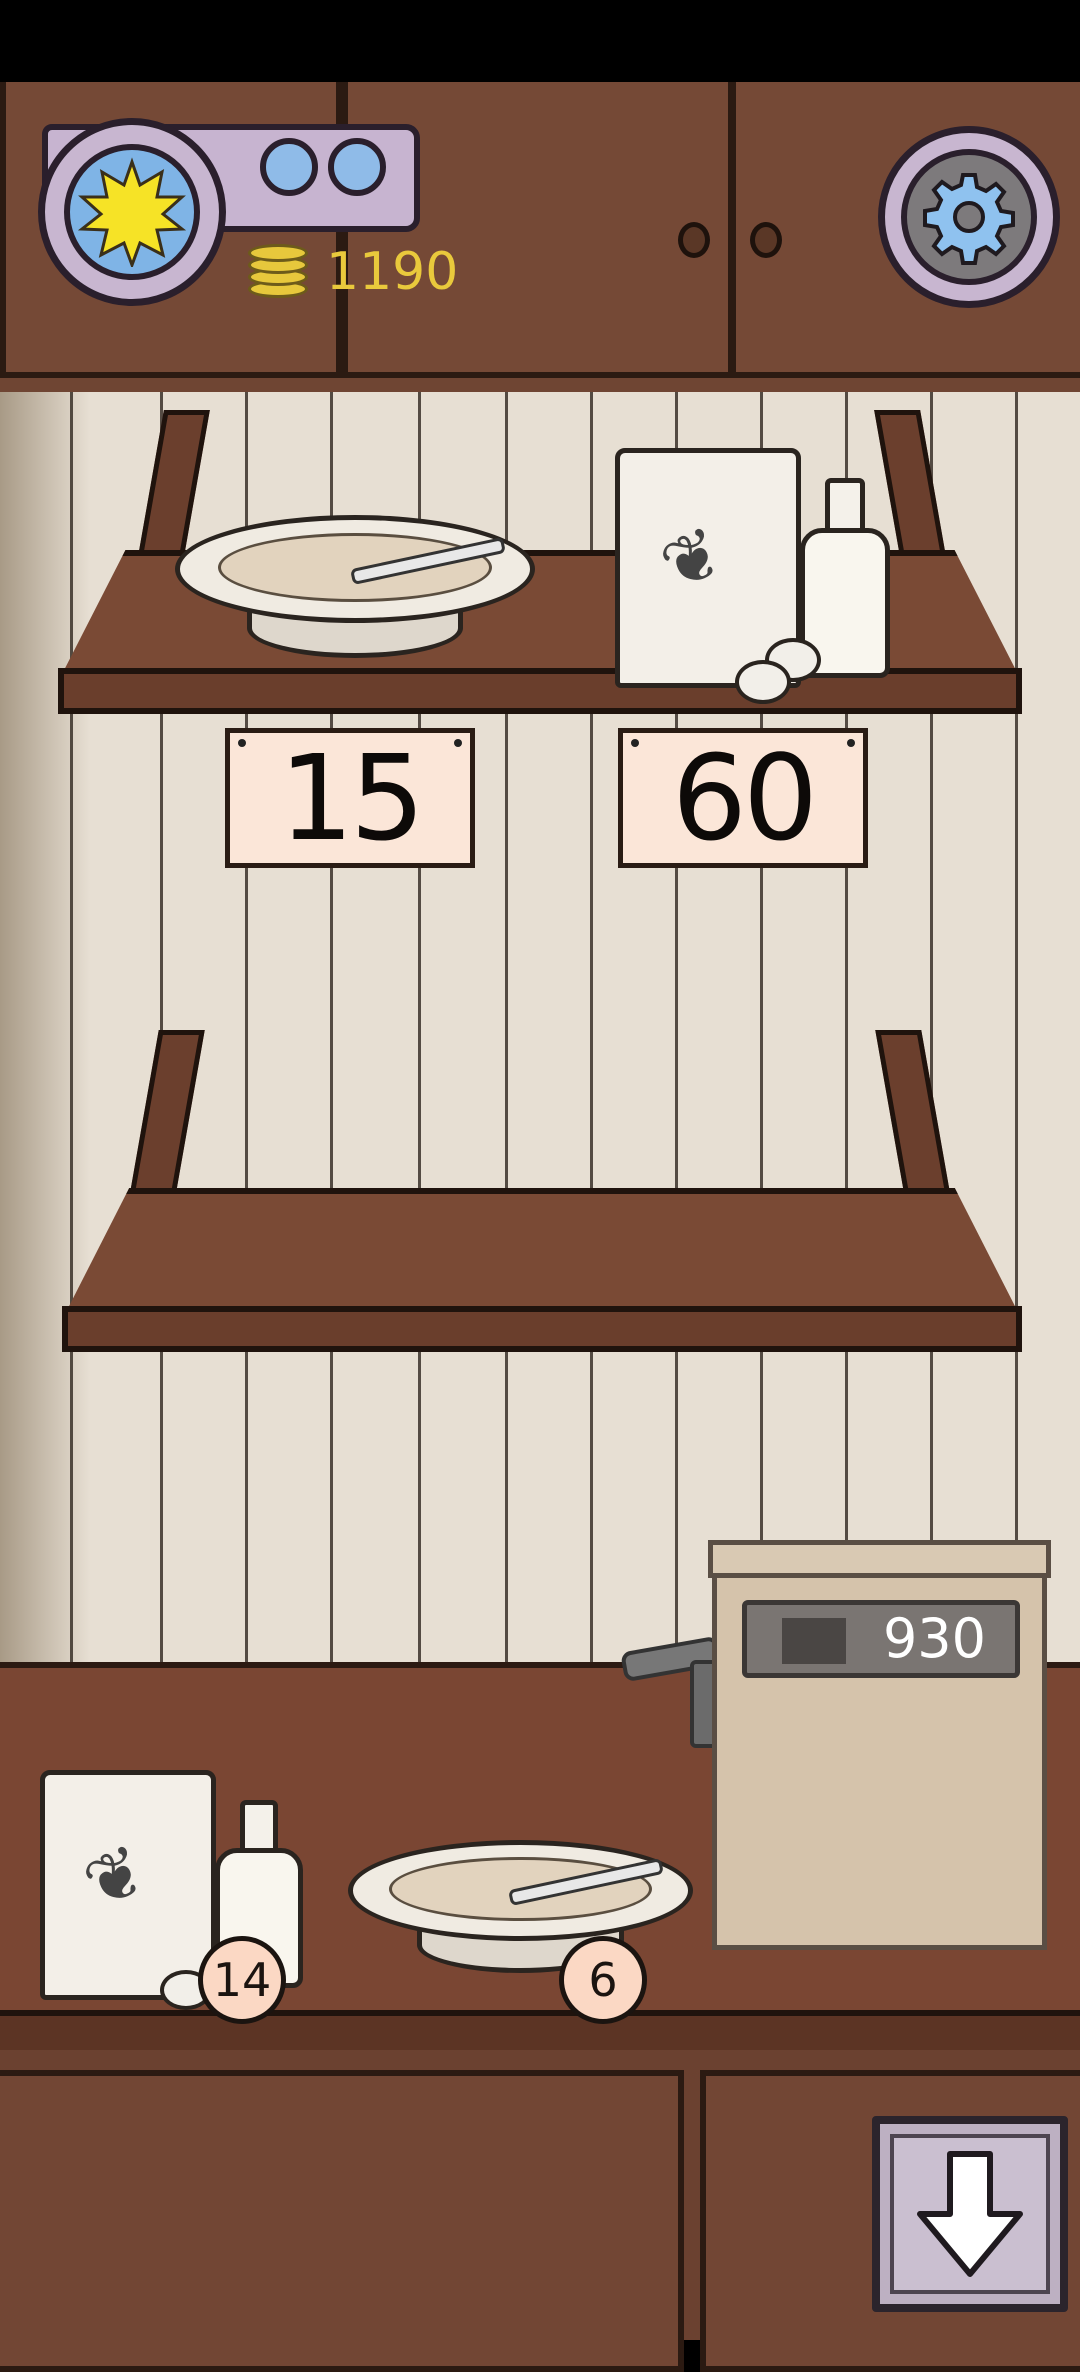 The height and width of the screenshot is (2372, 1080). I want to click on settings-button, so click(969, 217).